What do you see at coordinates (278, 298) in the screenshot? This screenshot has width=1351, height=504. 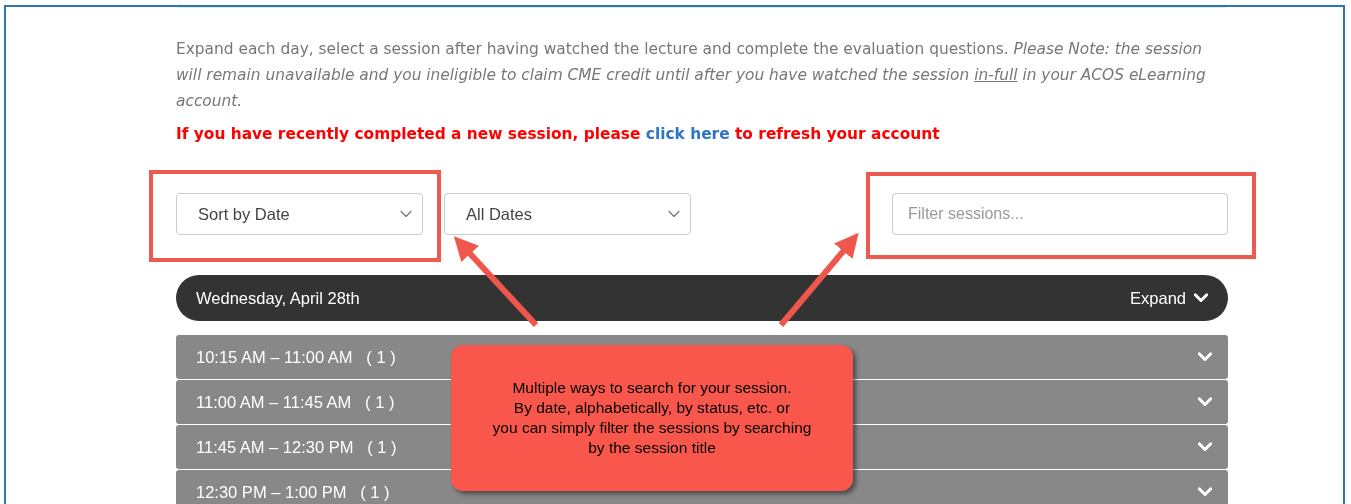 I see `day-title: Wednesday, April 28th` at bounding box center [278, 298].